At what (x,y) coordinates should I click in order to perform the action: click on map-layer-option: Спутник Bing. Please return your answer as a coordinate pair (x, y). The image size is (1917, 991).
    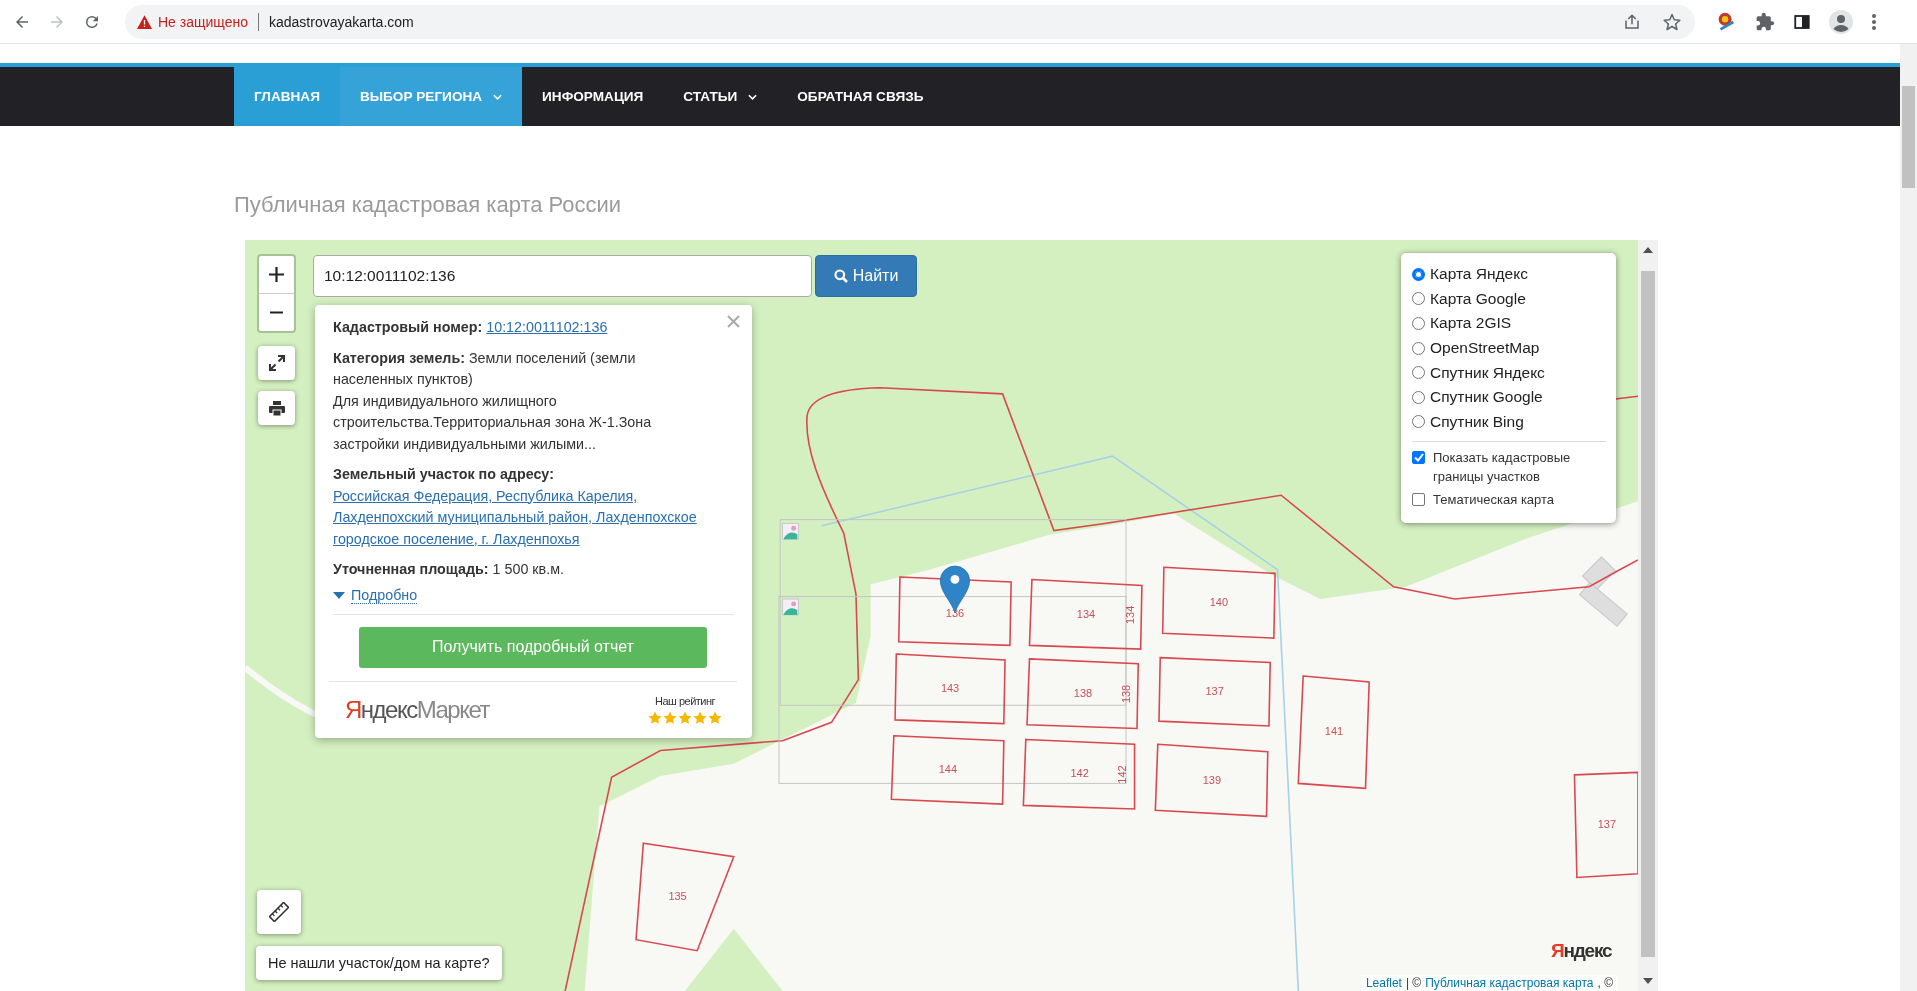
    Looking at the image, I should click on (1509, 422).